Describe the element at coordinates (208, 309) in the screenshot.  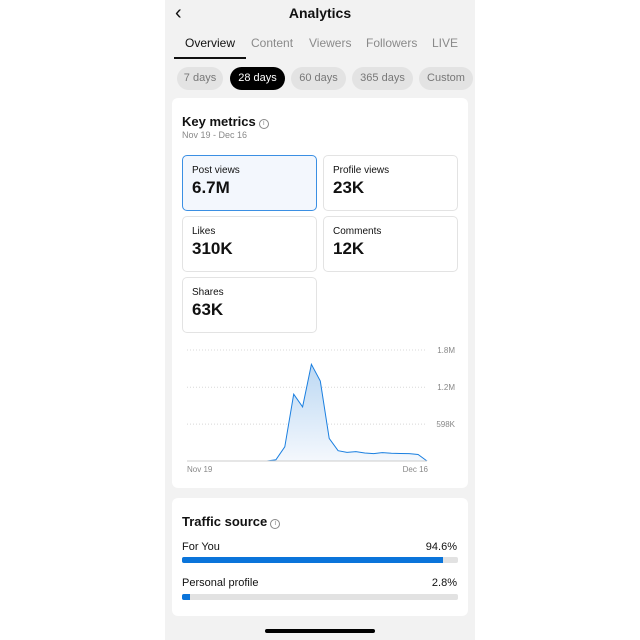
I see `metric-value: 63K` at that location.